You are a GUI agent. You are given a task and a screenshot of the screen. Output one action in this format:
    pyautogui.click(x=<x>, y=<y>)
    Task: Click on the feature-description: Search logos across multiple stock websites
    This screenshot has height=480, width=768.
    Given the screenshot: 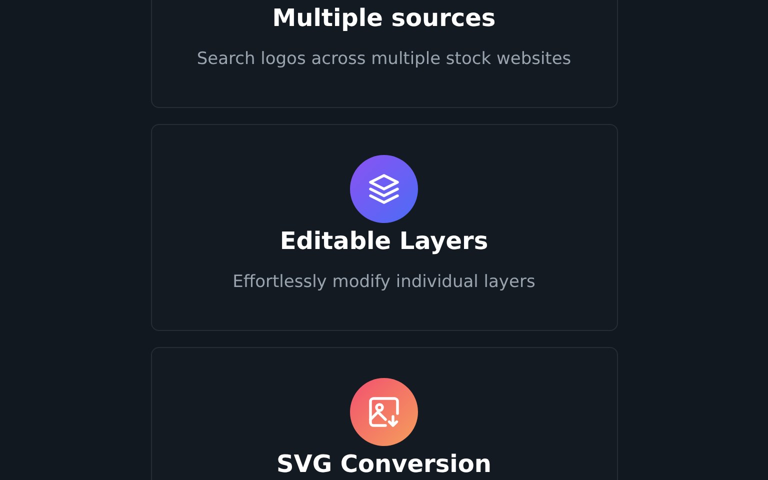 What is the action you would take?
    pyautogui.click(x=384, y=59)
    